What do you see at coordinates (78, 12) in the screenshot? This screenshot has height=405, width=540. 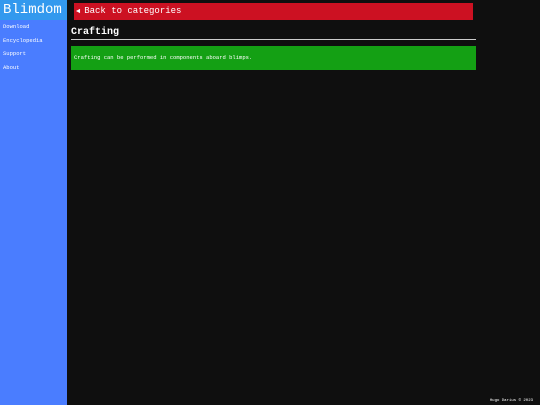 I see `left-triangle-arrow-icon: ◄` at bounding box center [78, 12].